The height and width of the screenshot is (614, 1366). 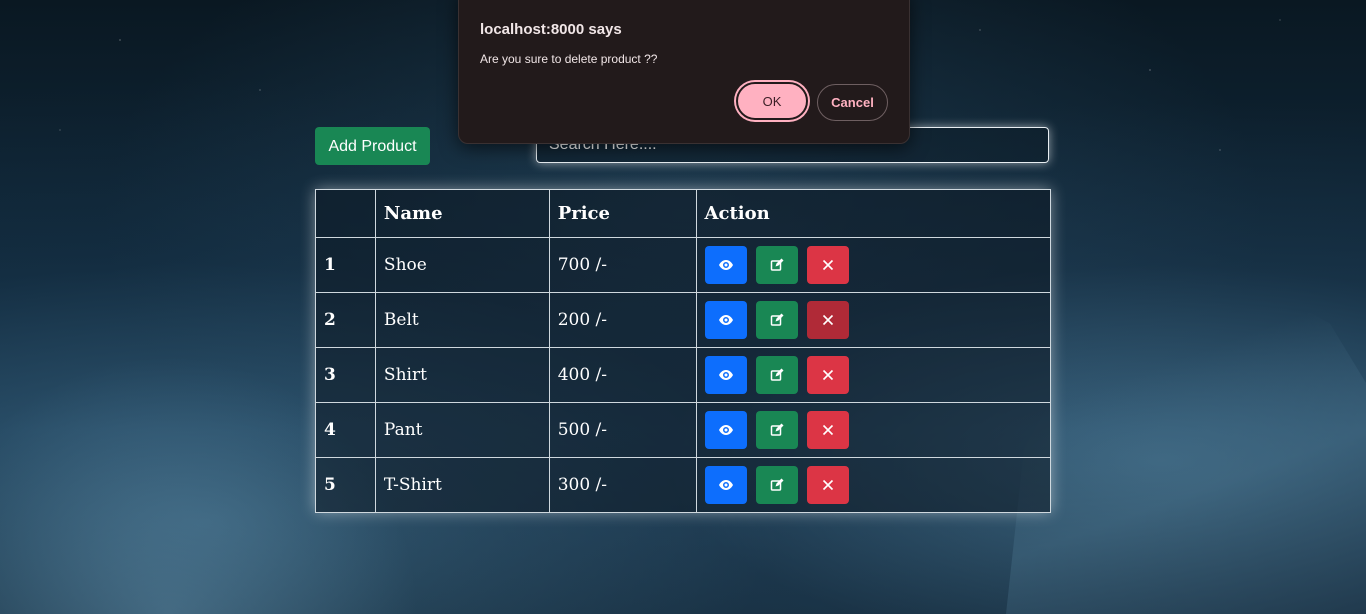 I want to click on ok-button: OK, so click(x=772, y=101).